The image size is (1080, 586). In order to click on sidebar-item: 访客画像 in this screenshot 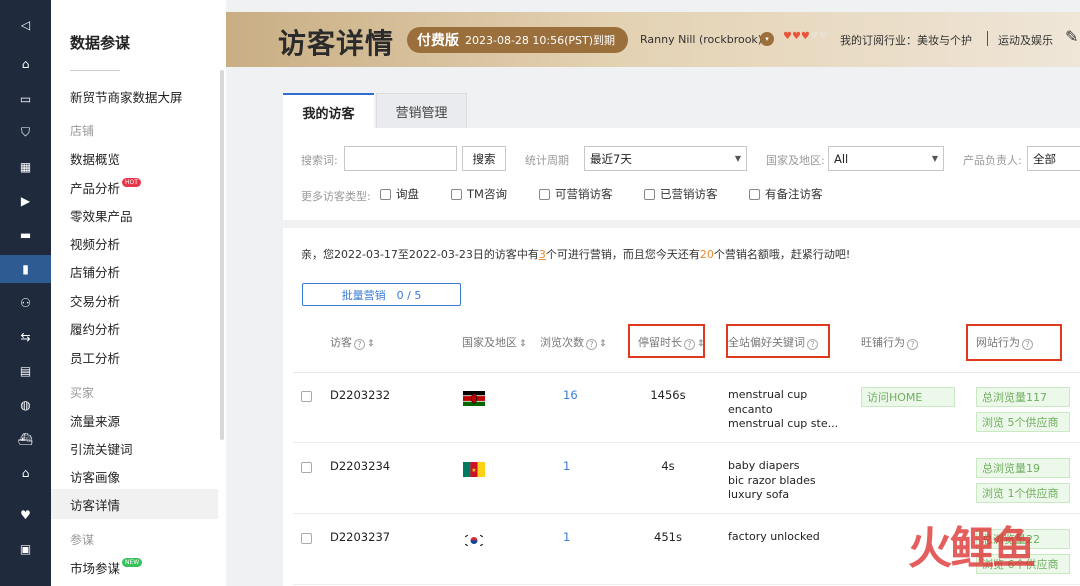, I will do `click(95, 476)`.